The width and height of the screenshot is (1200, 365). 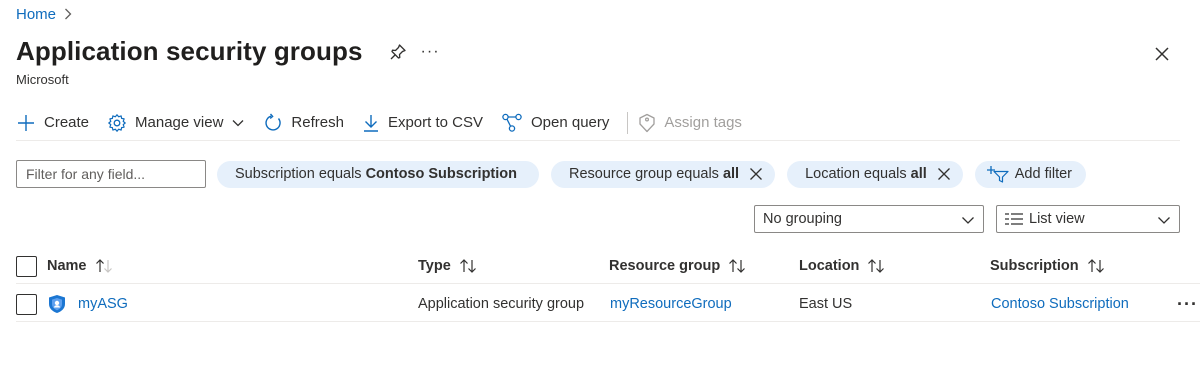 I want to click on add-filter-button: Add filter, so click(x=1030, y=174).